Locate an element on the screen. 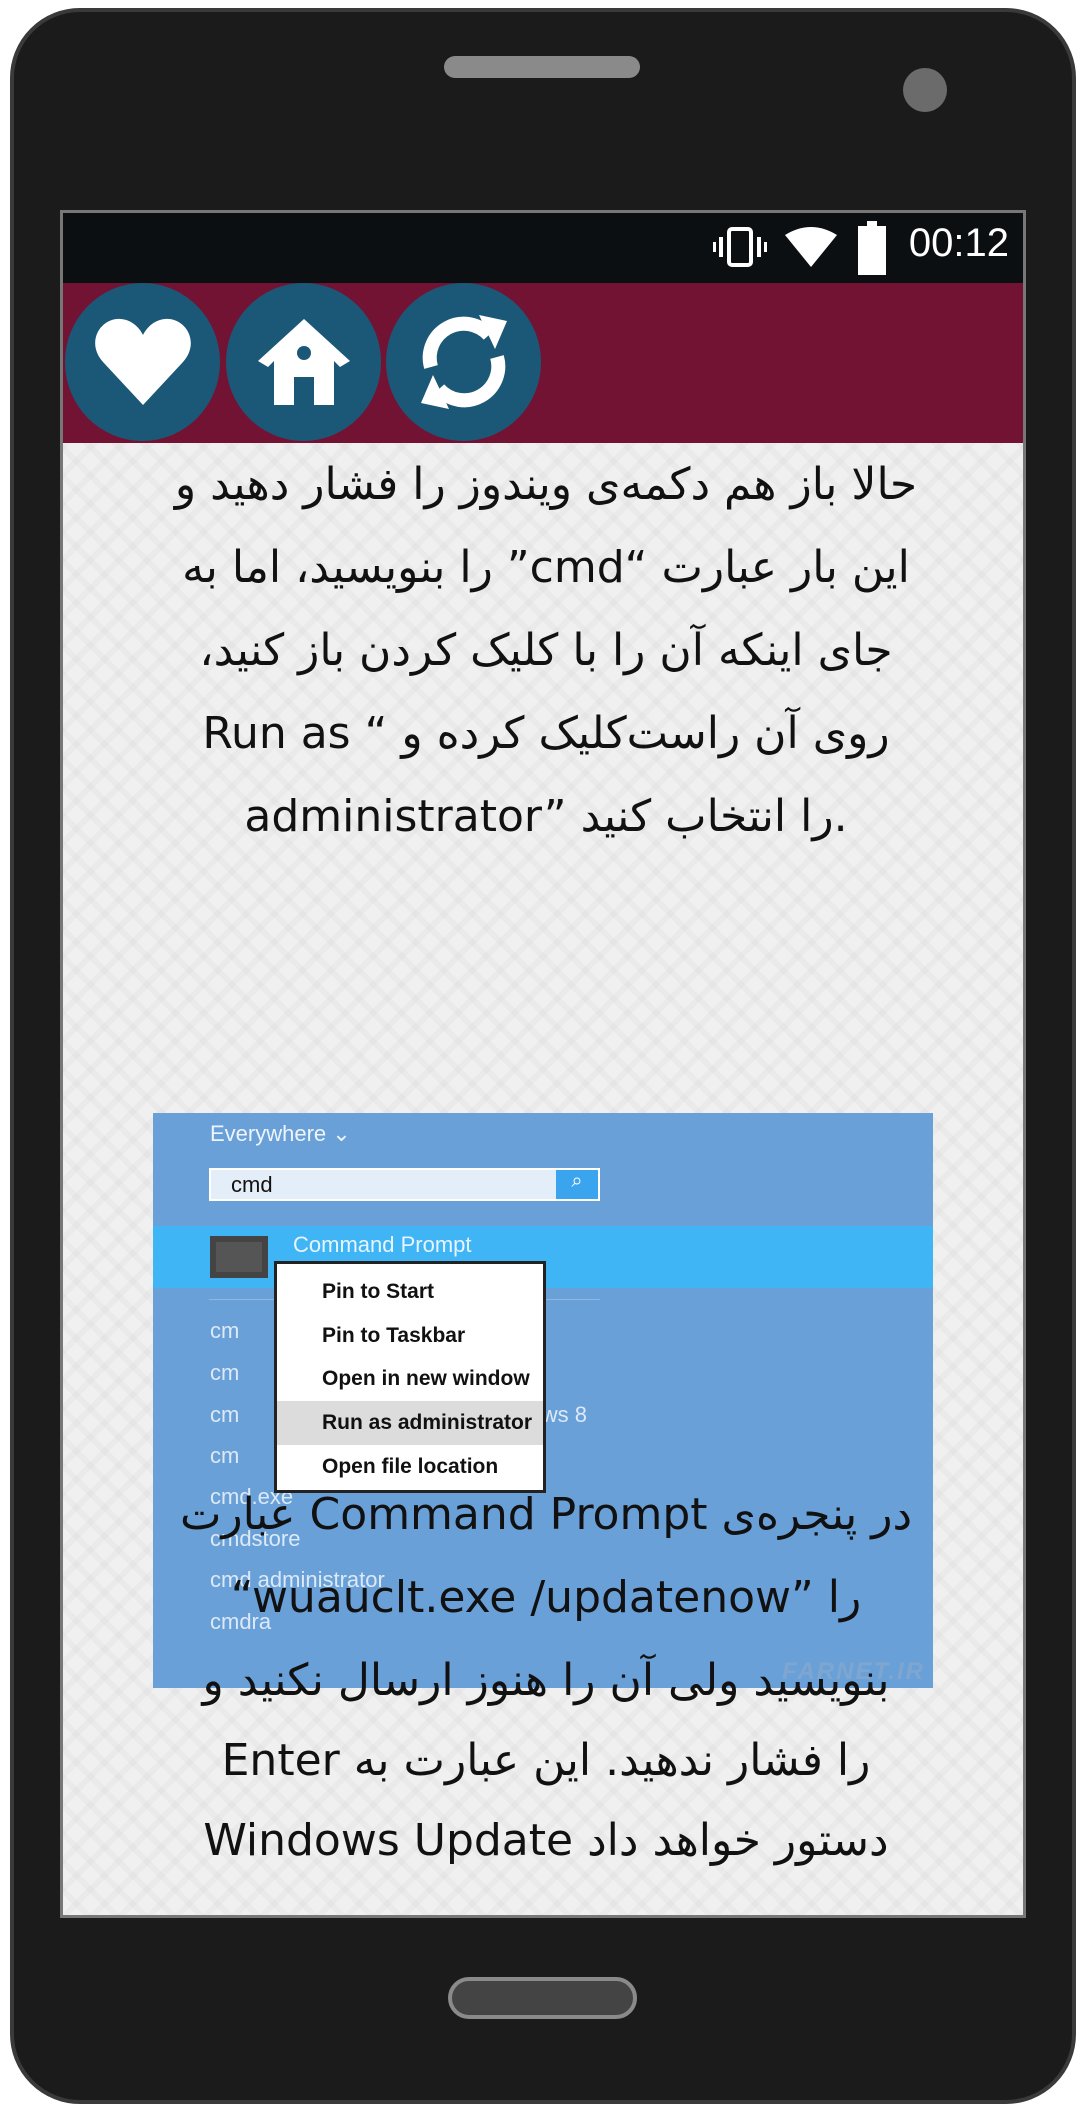 The width and height of the screenshot is (1084, 2112). status-bar: 00:12 is located at coordinates (543, 248).